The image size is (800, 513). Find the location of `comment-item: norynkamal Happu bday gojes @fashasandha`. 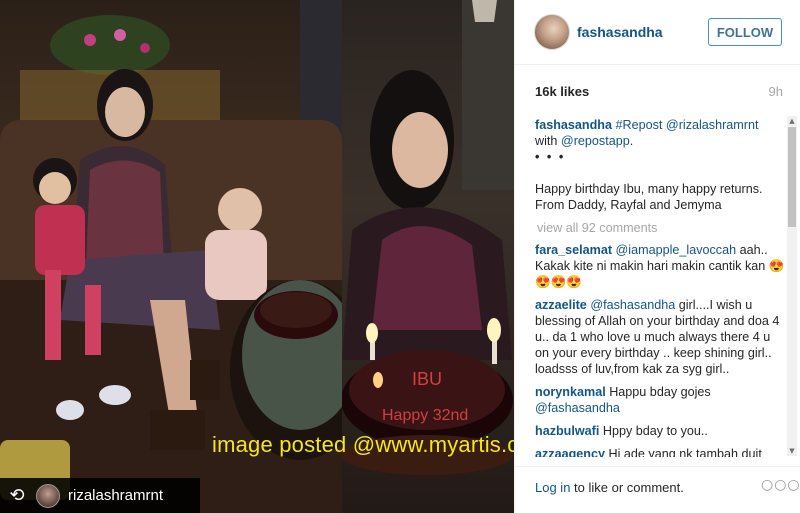

comment-item: norynkamal Happu bday gojes @fashasandha is located at coordinates (660, 400).